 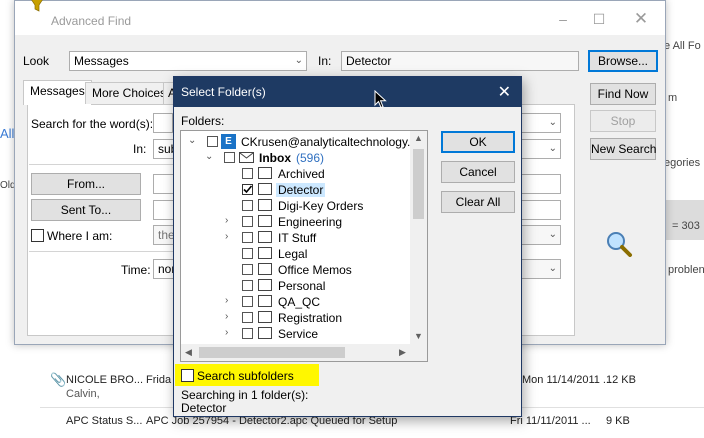 What do you see at coordinates (58, 379) in the screenshot?
I see `paperclip-icon: 📎` at bounding box center [58, 379].